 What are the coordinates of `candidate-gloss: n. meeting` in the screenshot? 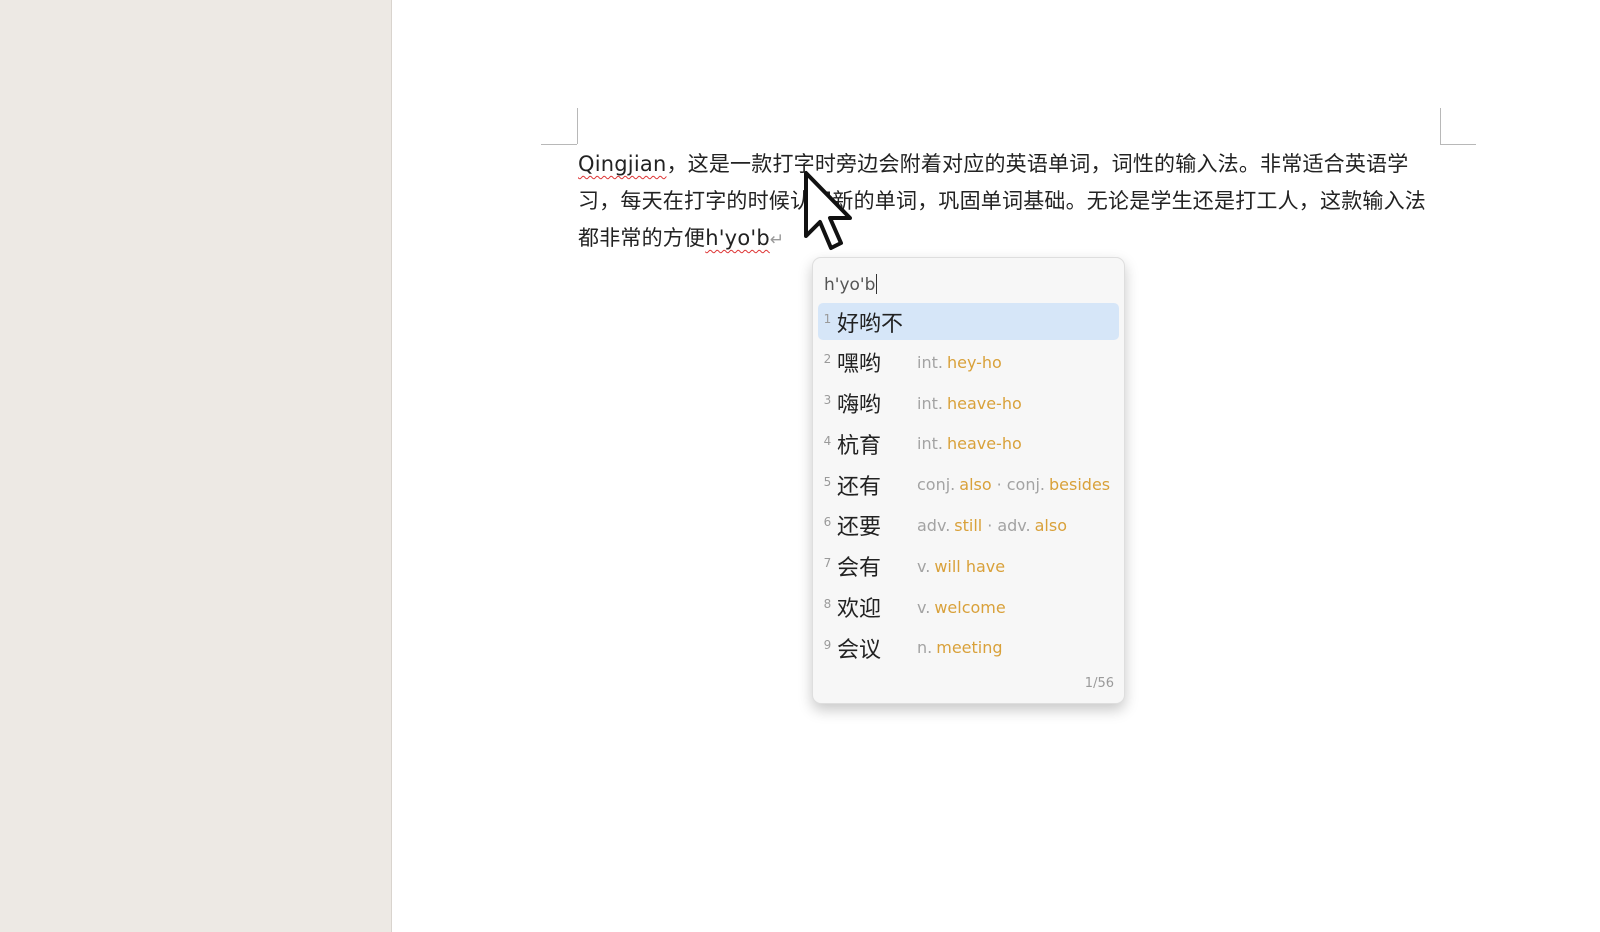 It's located at (960, 647).